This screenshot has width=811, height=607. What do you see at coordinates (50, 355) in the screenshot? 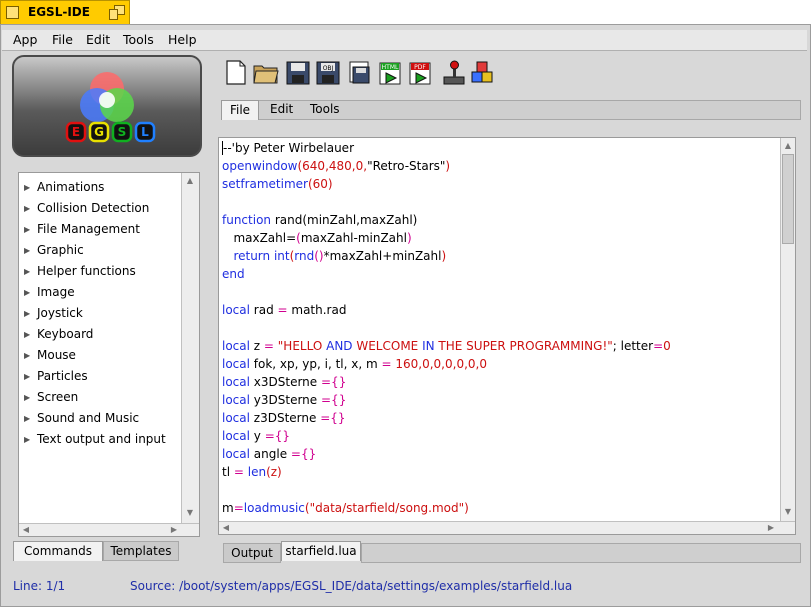
I see `tree-item: ▶ Mouse` at bounding box center [50, 355].